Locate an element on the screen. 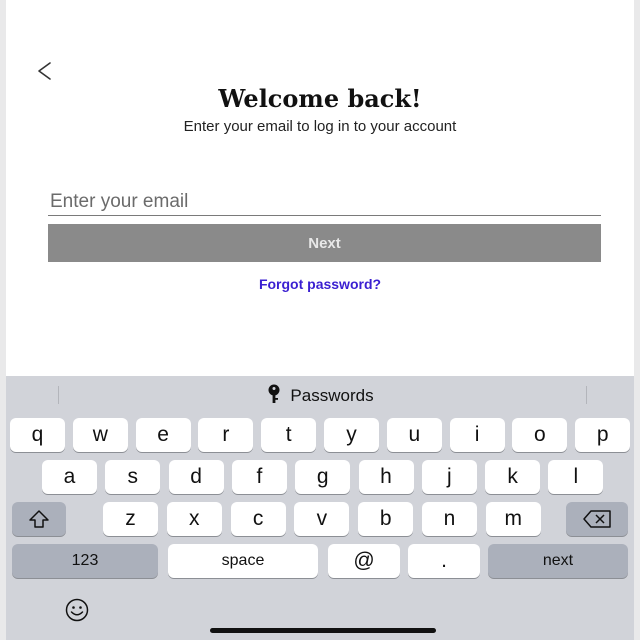  key-b: b is located at coordinates (386, 519).